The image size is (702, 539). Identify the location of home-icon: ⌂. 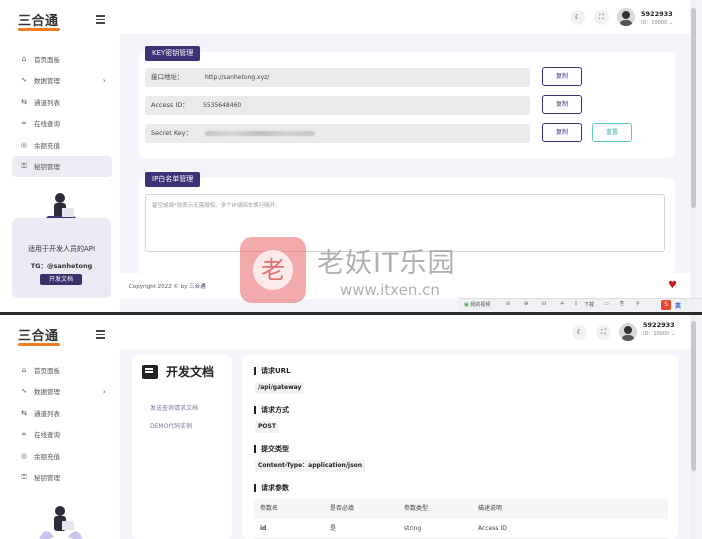
(24, 369).